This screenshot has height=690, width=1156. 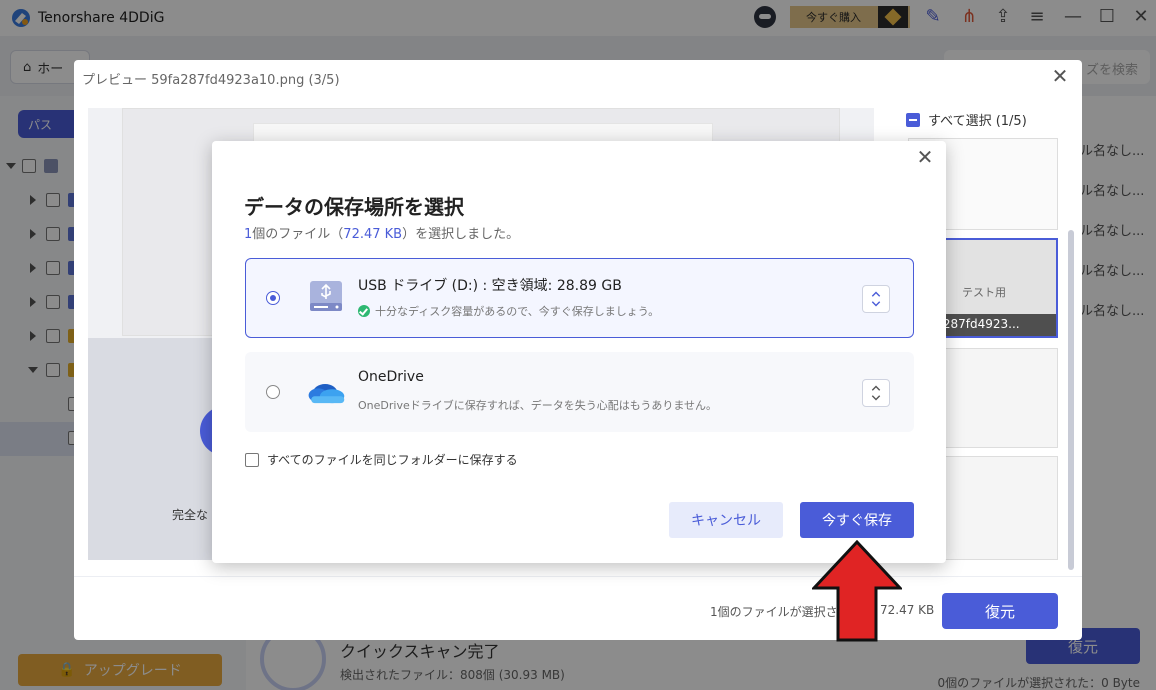 What do you see at coordinates (211, 80) in the screenshot?
I see `preview-title: プレビュー 59fa287fd4923a10.png (3/5)` at bounding box center [211, 80].